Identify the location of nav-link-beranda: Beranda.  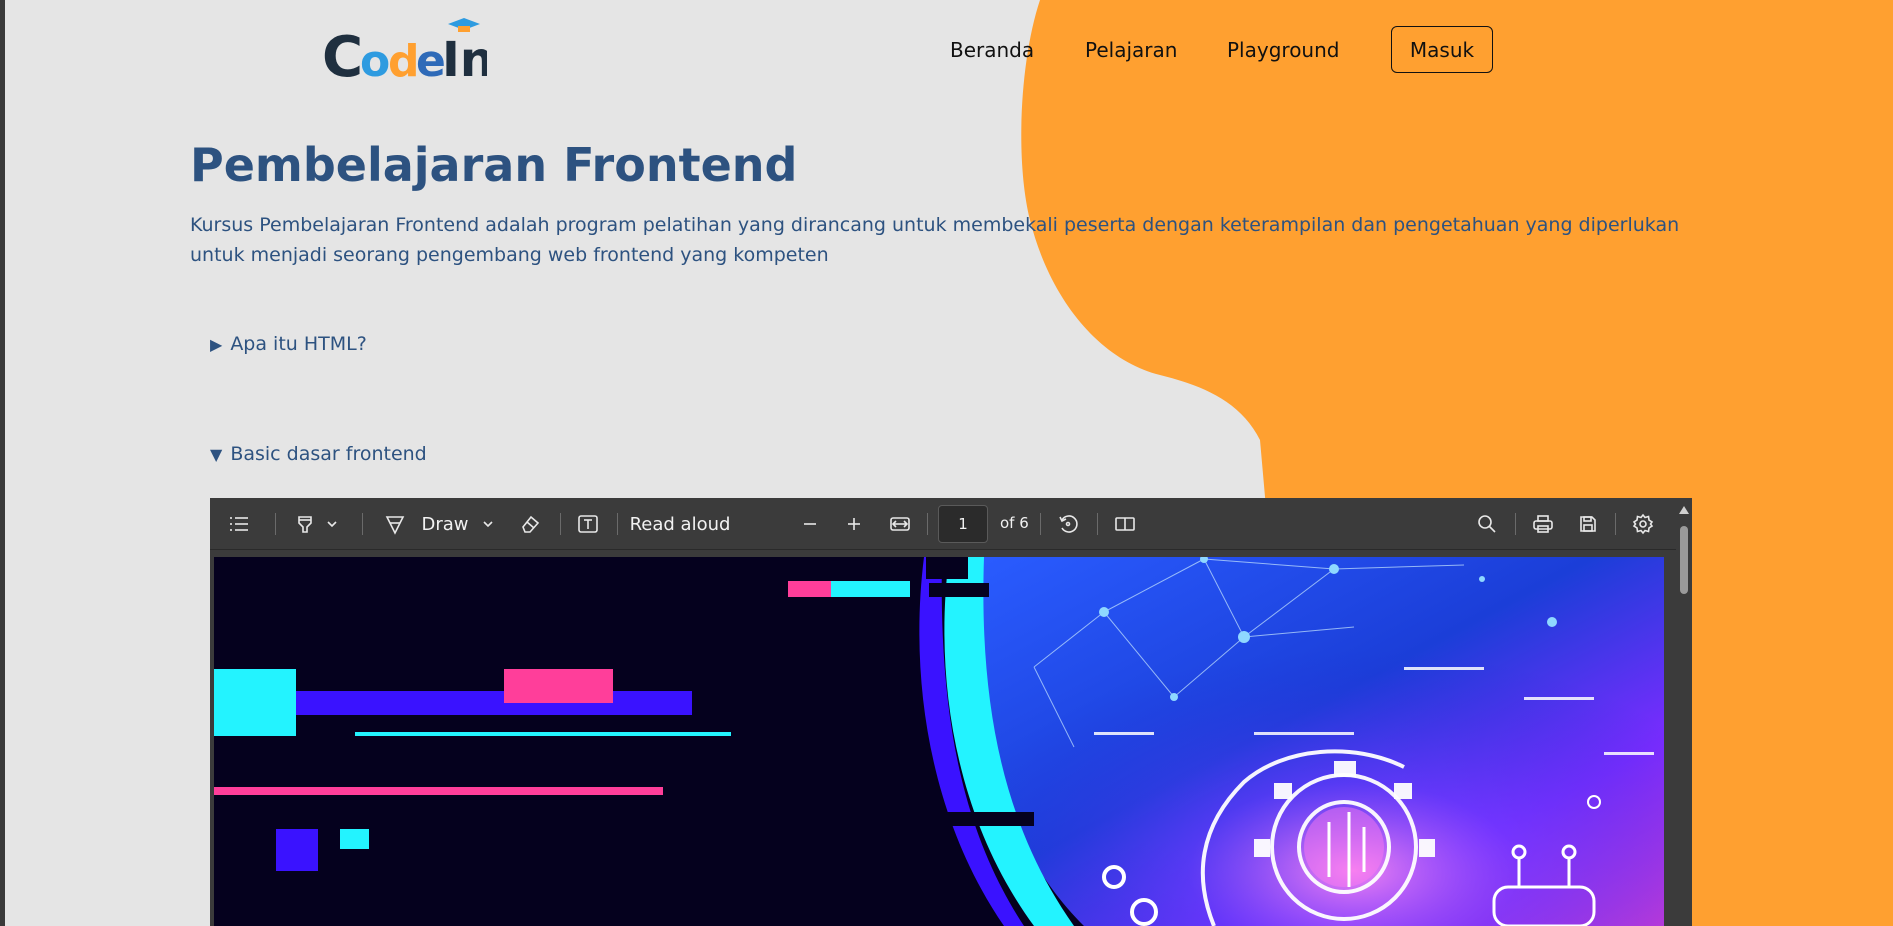
(992, 50).